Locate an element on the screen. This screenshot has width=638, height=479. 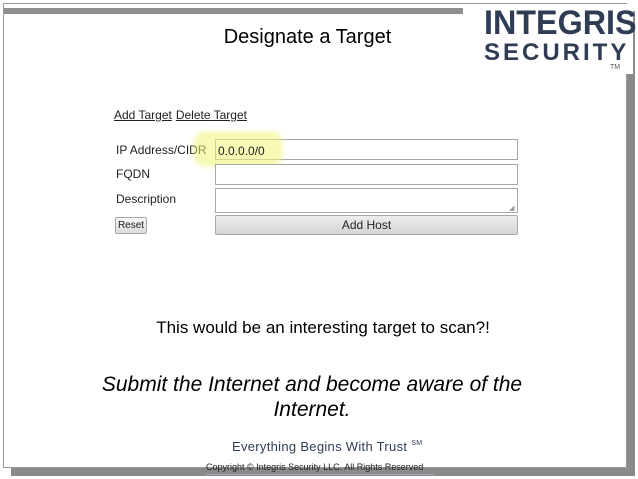
description-label: Description is located at coordinates (146, 199).